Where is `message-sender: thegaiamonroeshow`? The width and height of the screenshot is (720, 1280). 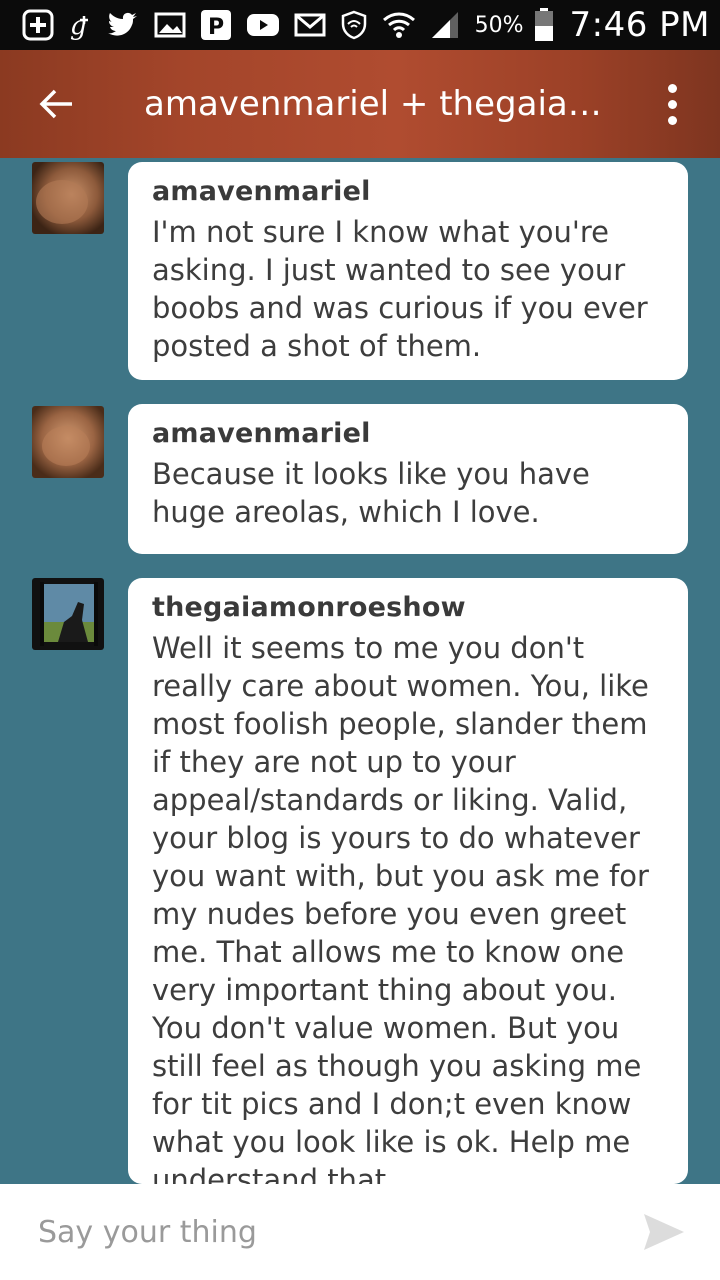
message-sender: thegaiamonroeshow is located at coordinates (410, 607).